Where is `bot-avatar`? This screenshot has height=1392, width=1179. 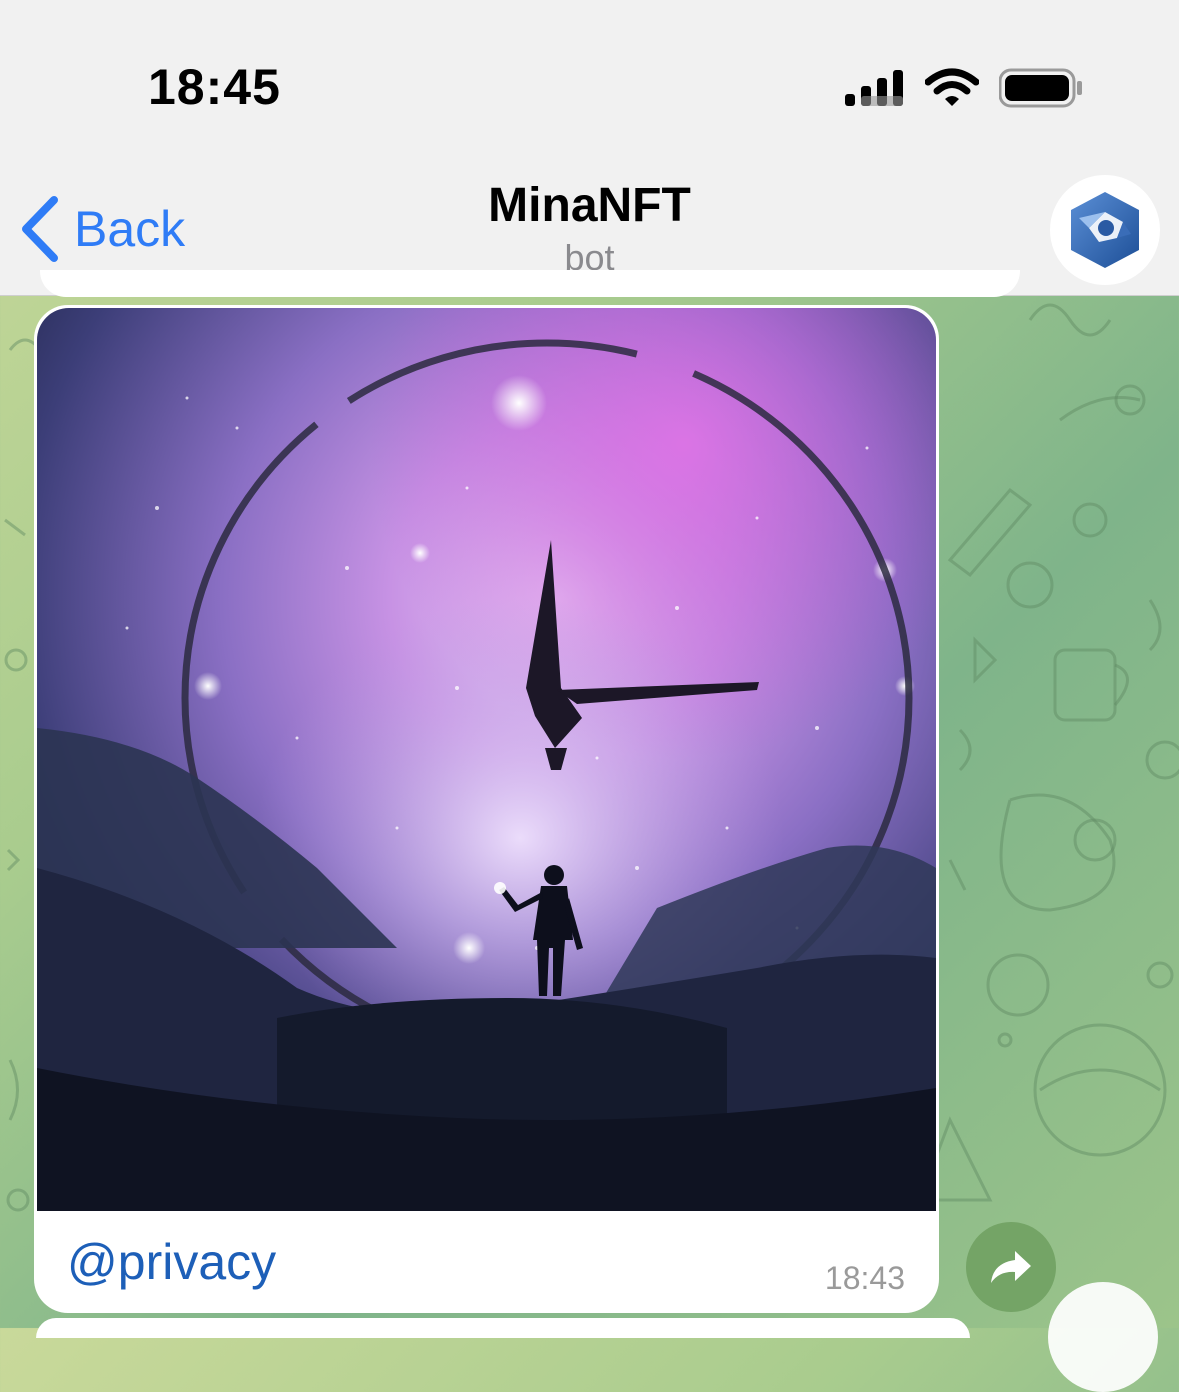
bot-avatar is located at coordinates (1105, 230).